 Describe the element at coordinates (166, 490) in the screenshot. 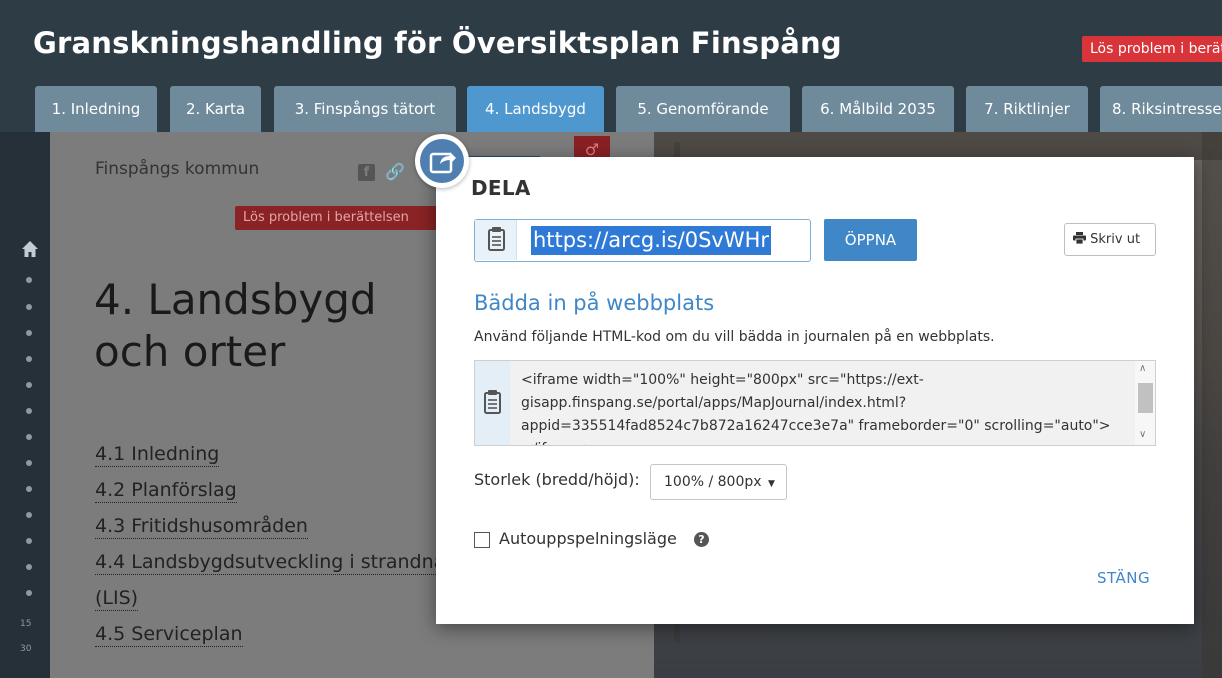

I see `toc-link-planforslag: 4.2 Planförslag` at that location.